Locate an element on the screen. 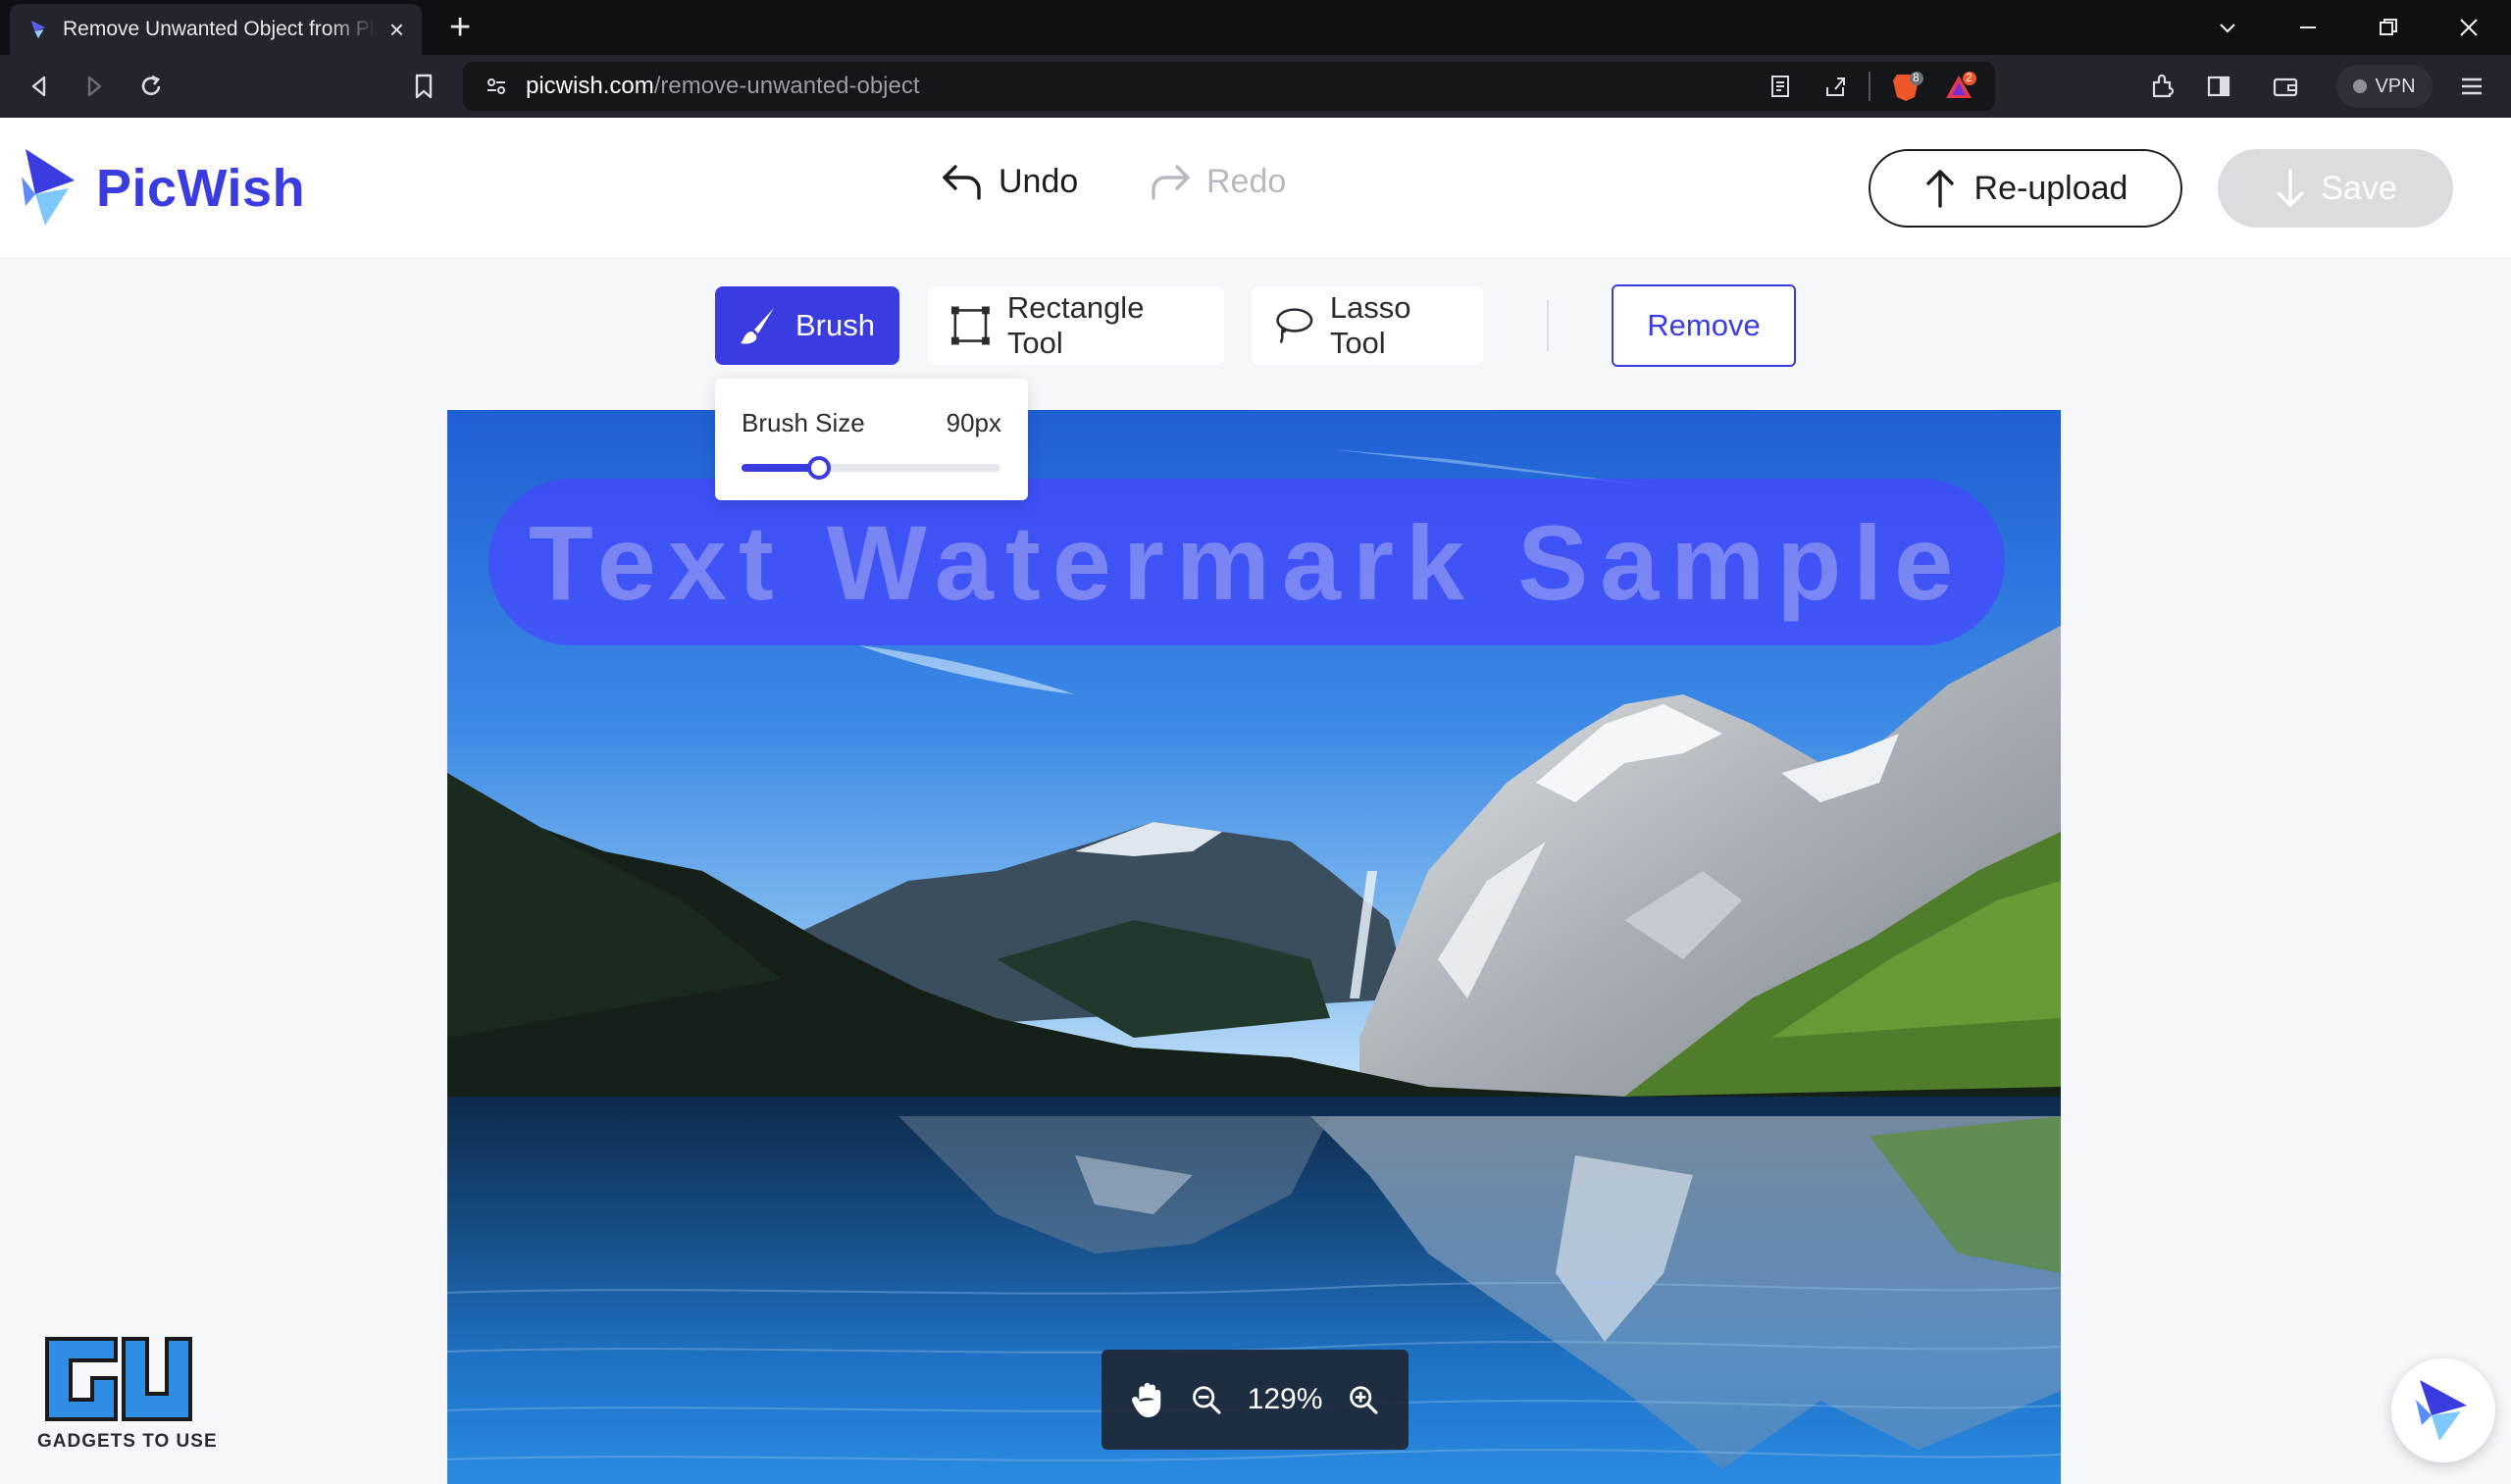 Image resolution: width=2511 pixels, height=1484 pixels. vpn-status-icon is located at coordinates (2360, 86).